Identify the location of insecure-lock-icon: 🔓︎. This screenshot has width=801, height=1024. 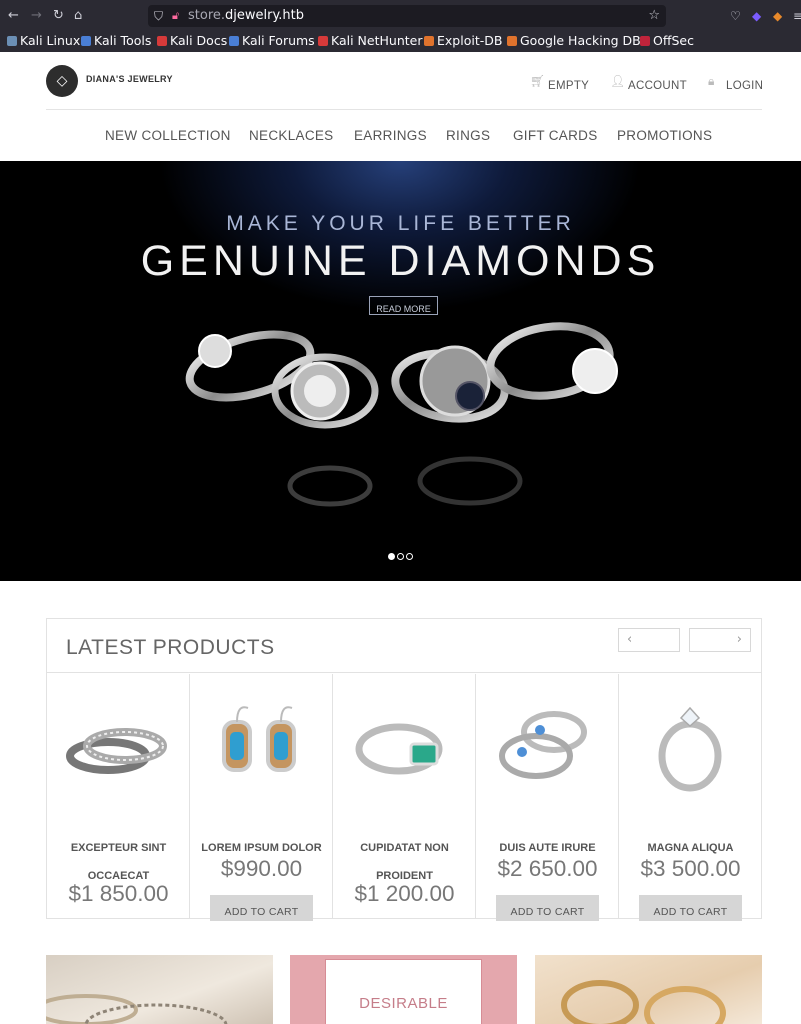
(175, 16).